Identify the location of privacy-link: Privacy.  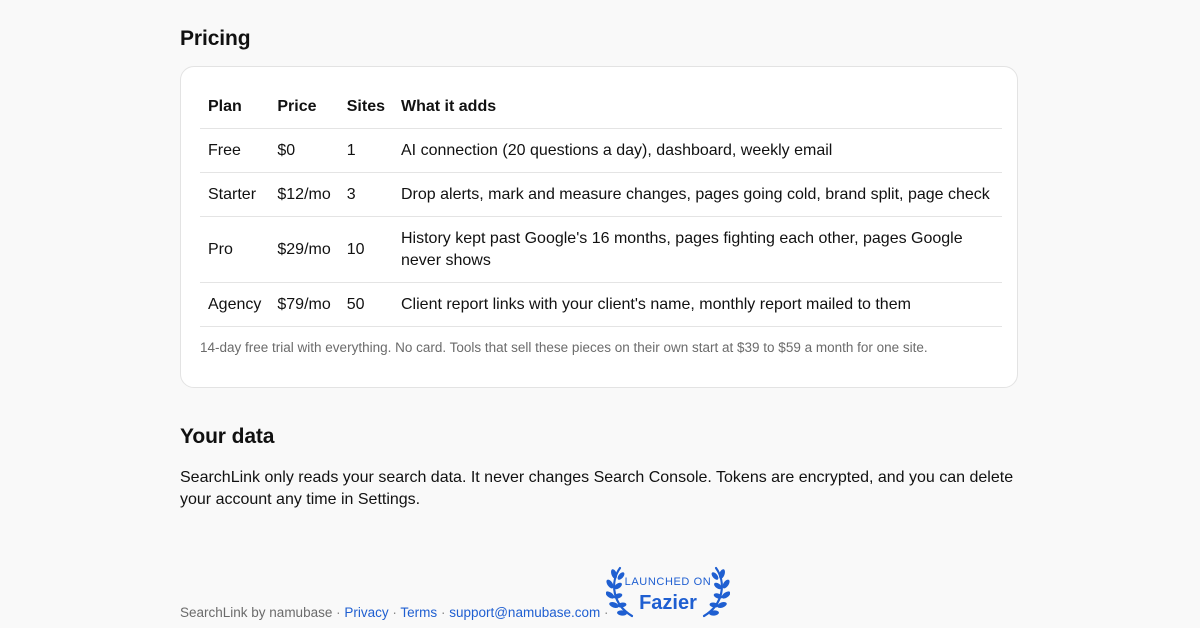
(366, 612).